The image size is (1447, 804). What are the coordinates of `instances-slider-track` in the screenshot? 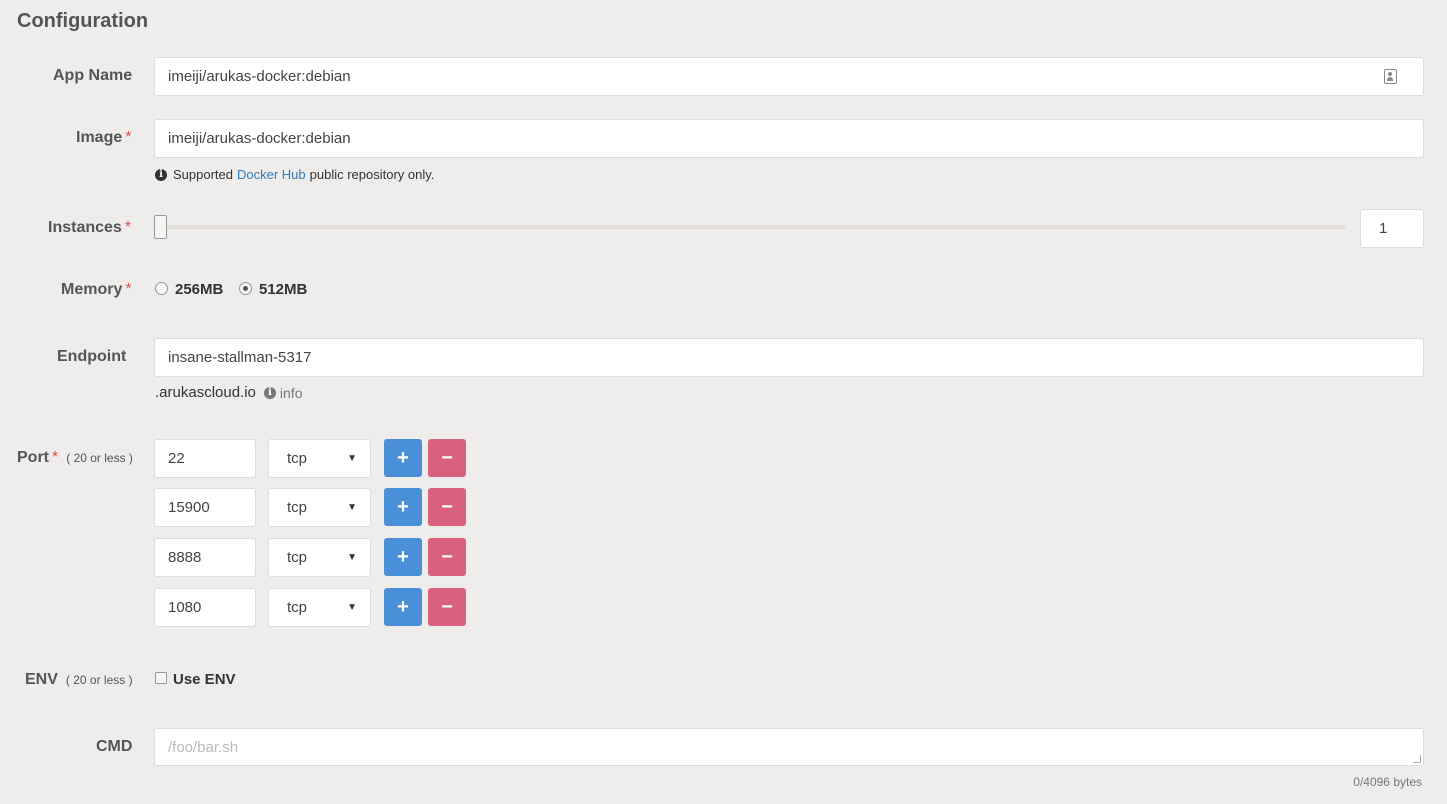 It's located at (753, 227).